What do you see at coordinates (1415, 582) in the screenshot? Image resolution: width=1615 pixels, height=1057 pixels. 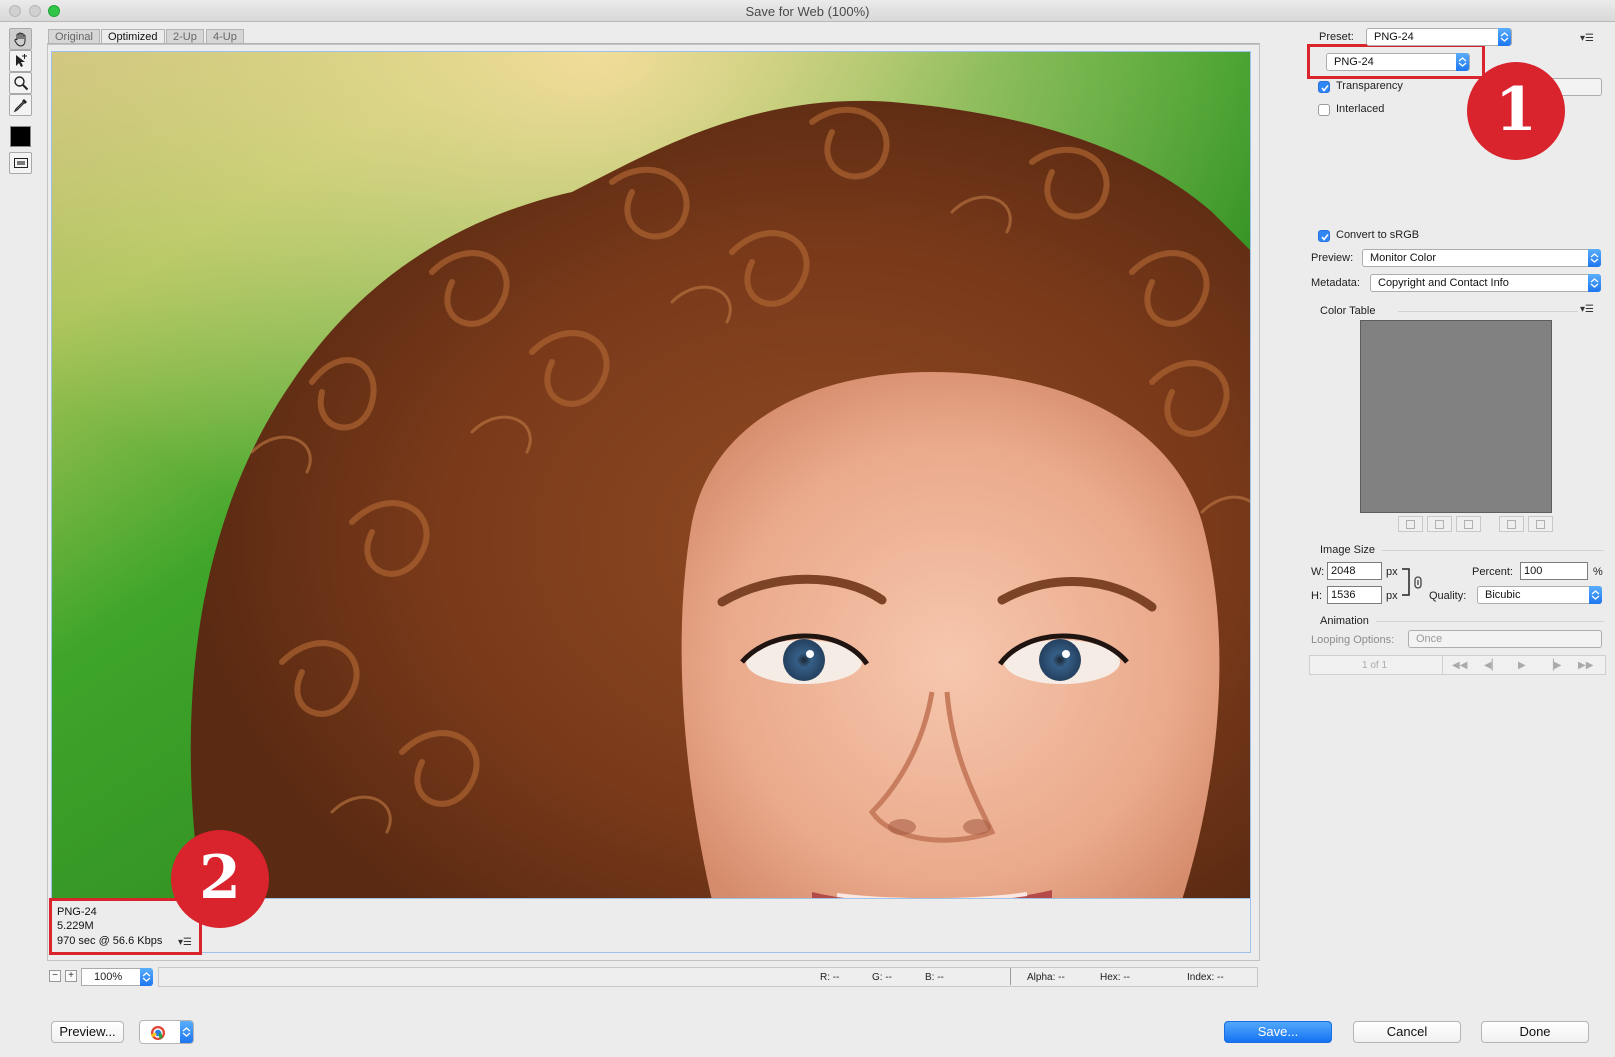 I see `constrain-link-icon` at bounding box center [1415, 582].